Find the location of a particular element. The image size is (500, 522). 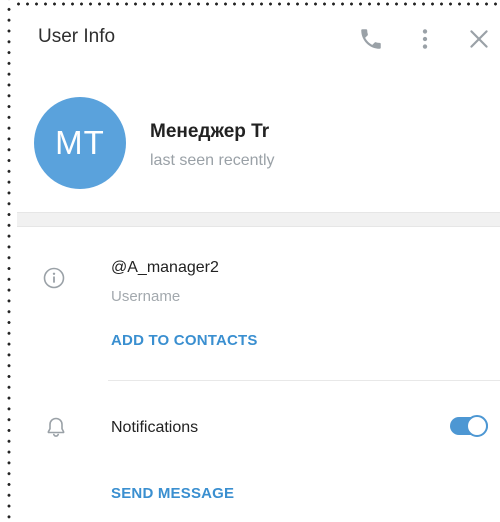

panel-title: User Info is located at coordinates (77, 36).